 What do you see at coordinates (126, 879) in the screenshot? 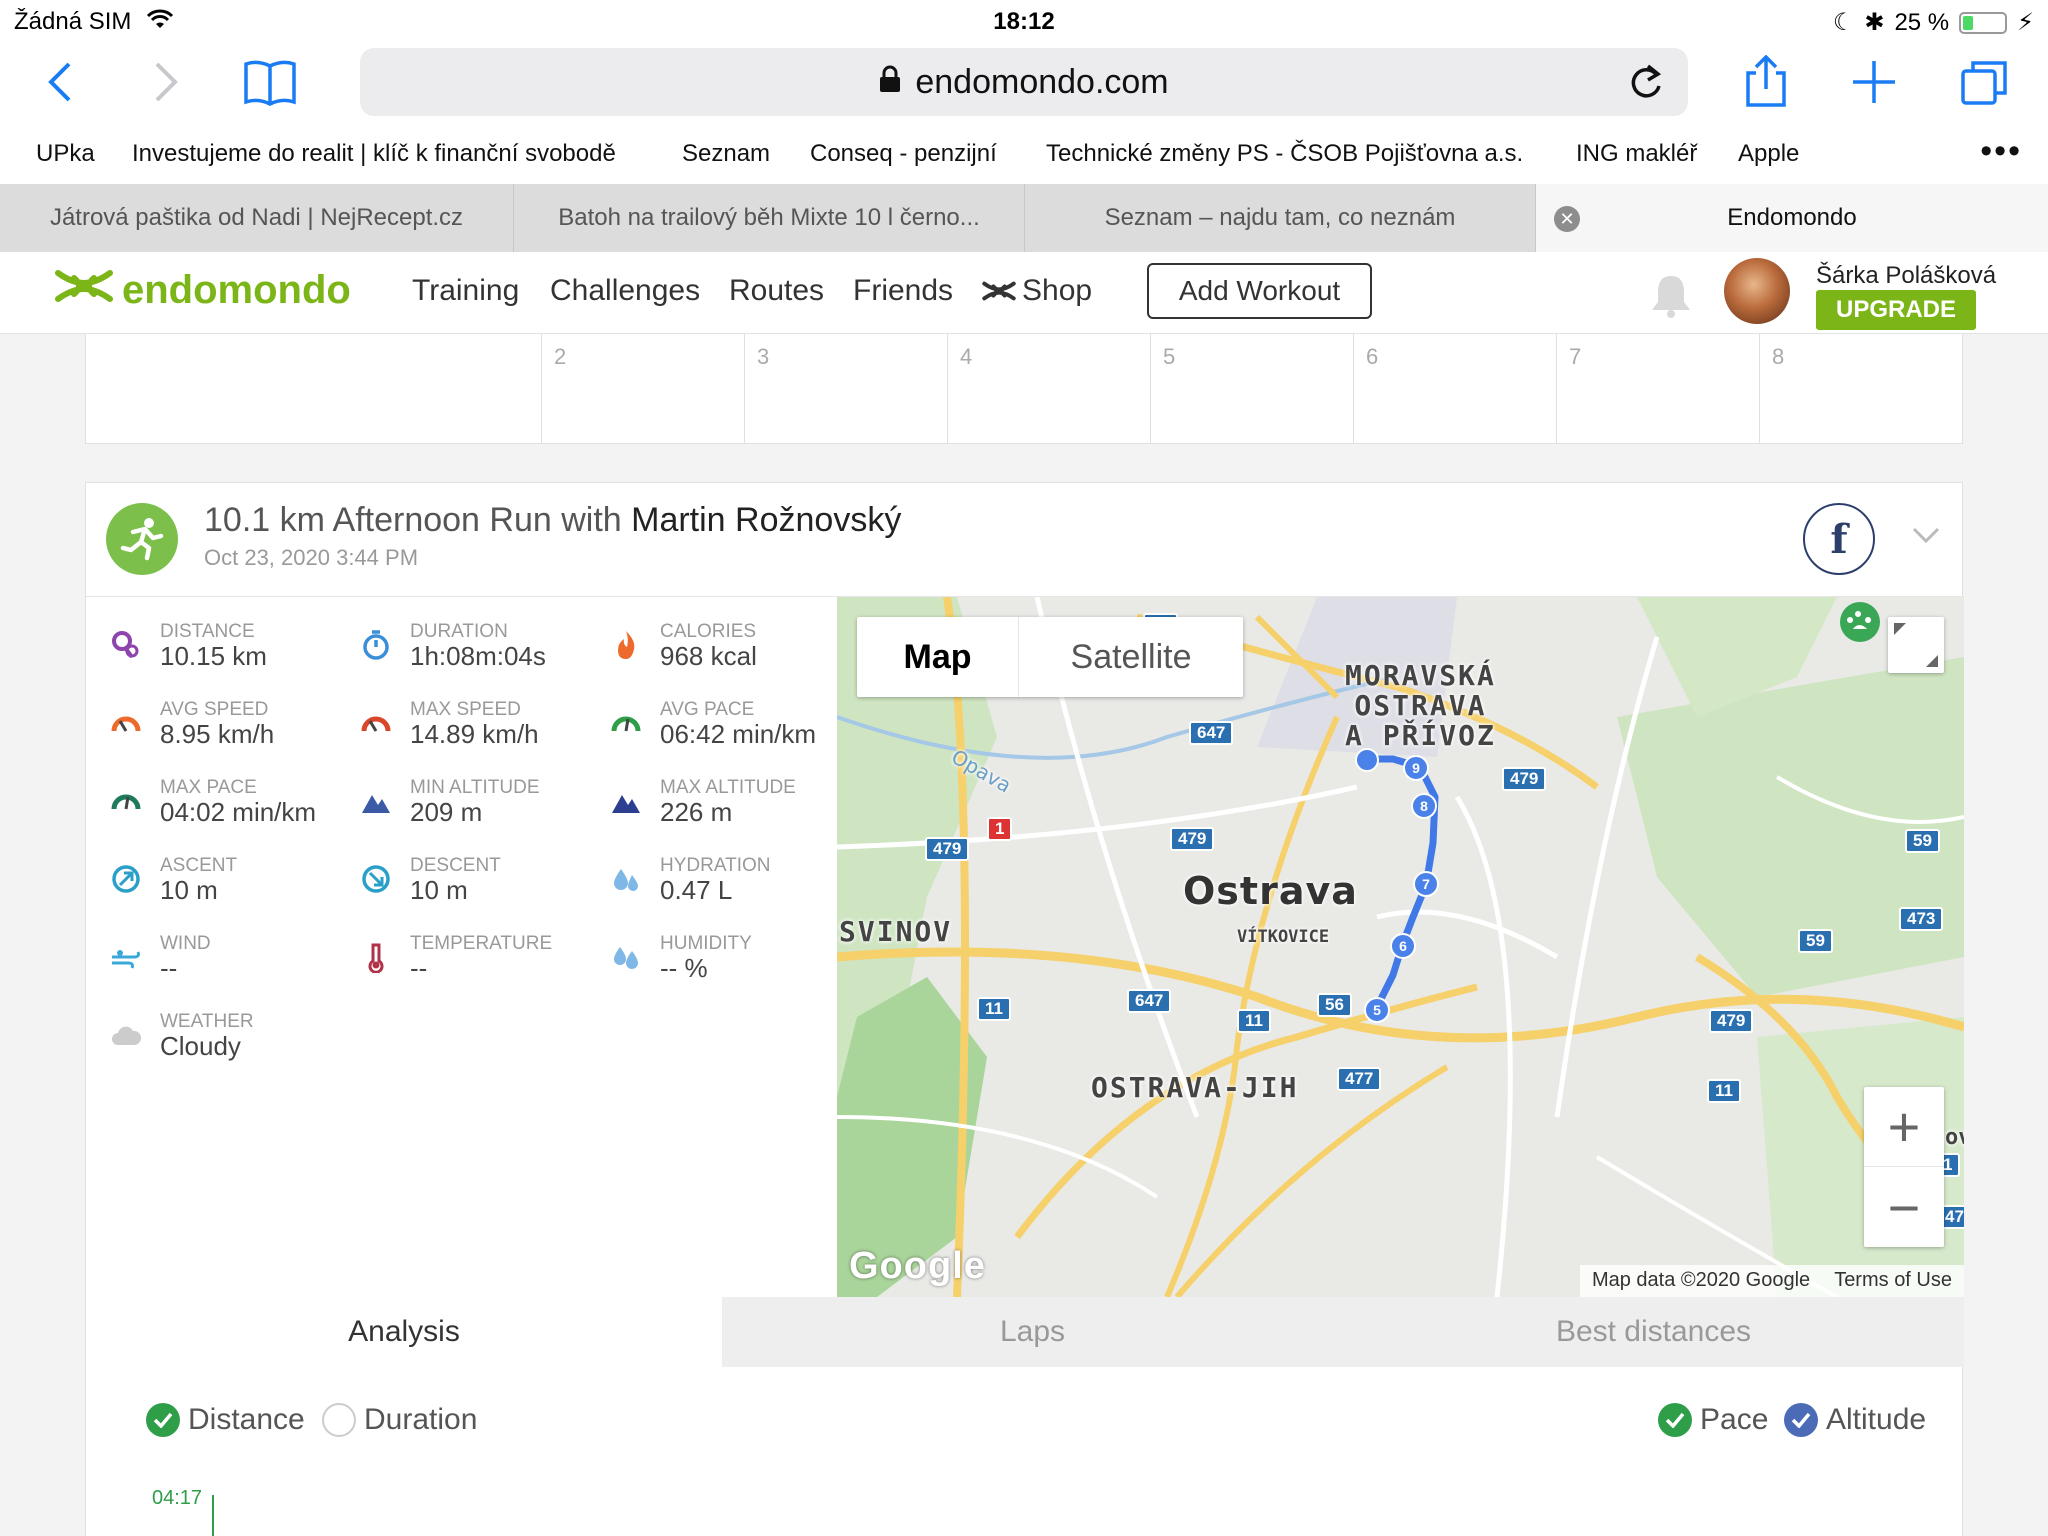
I see `ascent-icon` at bounding box center [126, 879].